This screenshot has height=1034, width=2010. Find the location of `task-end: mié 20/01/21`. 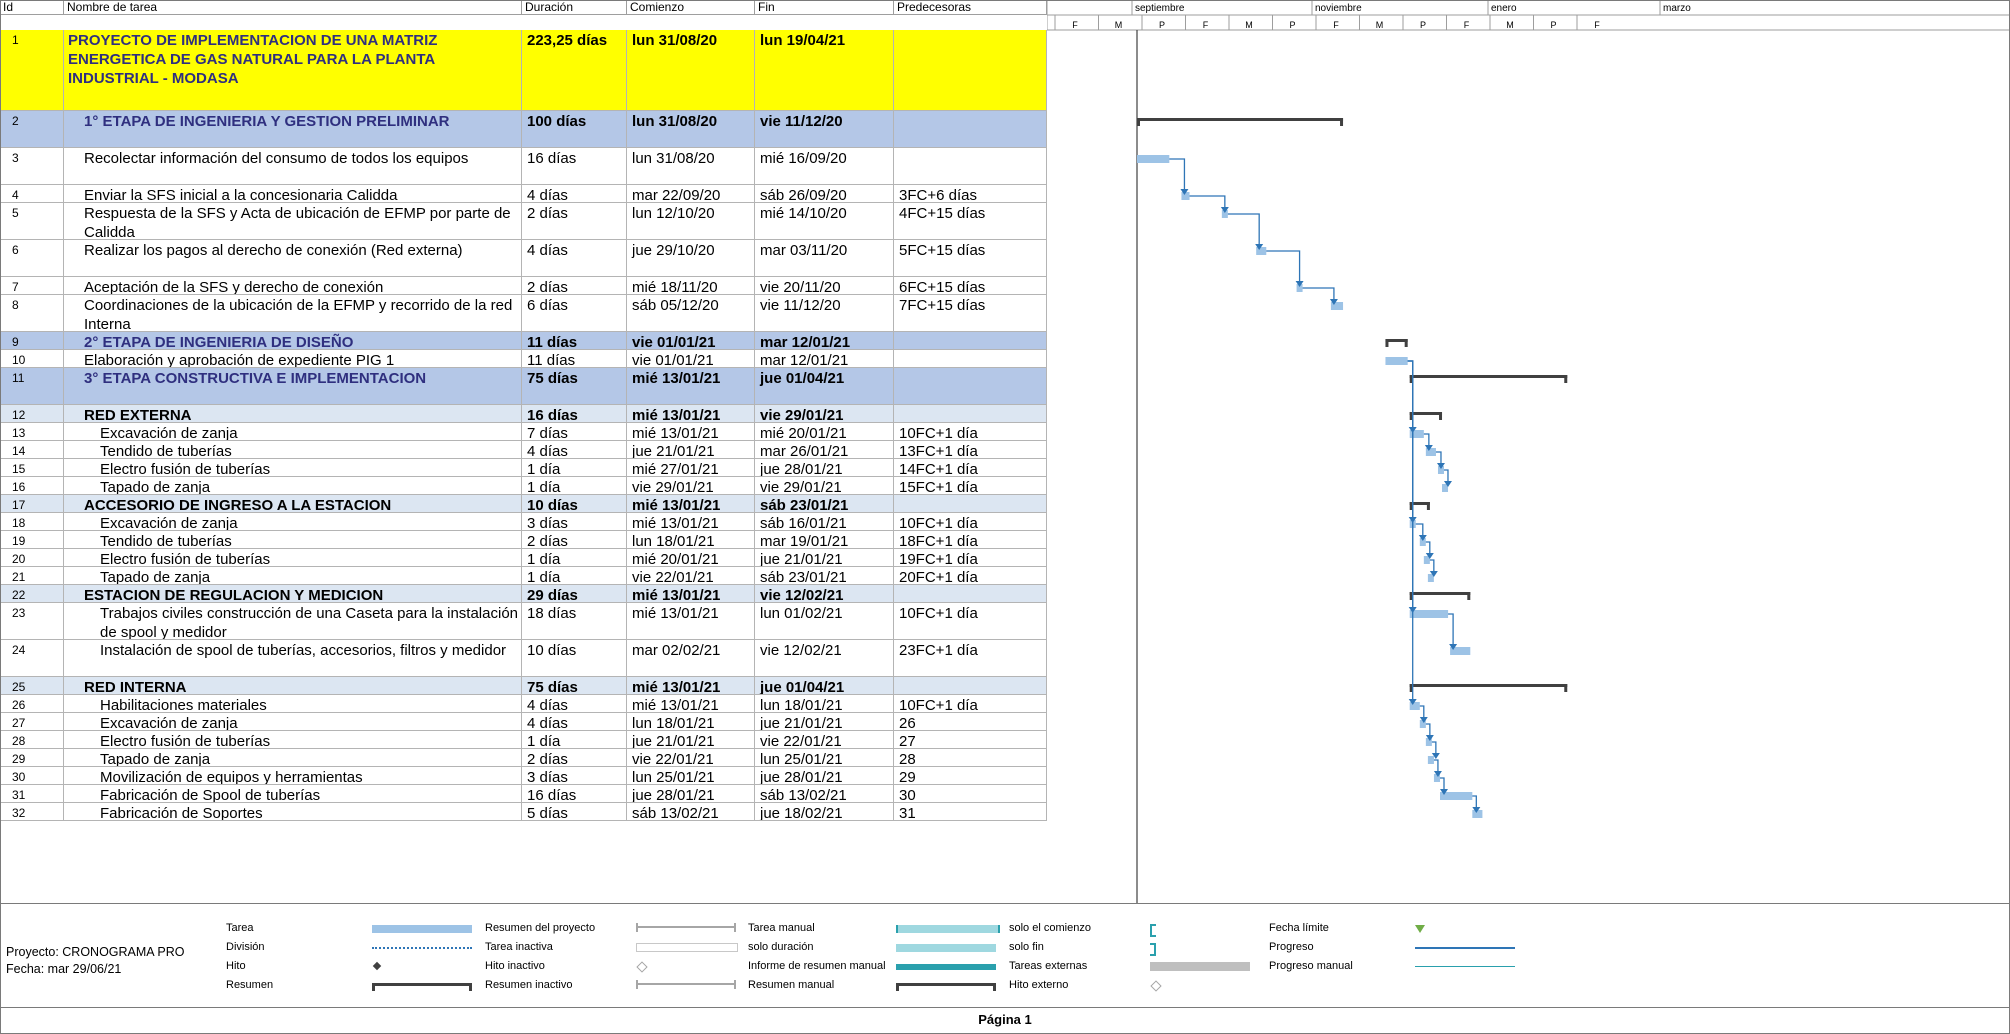

task-end: mié 20/01/21 is located at coordinates (824, 431).